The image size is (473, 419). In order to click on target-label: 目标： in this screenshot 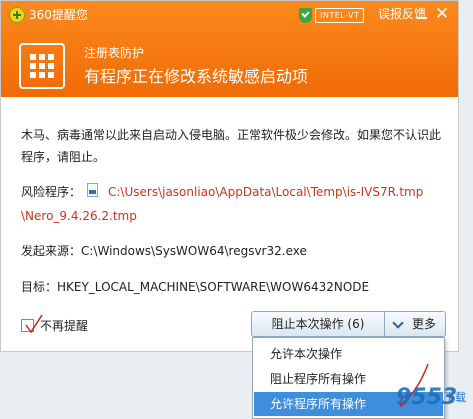, I will do `click(39, 287)`.